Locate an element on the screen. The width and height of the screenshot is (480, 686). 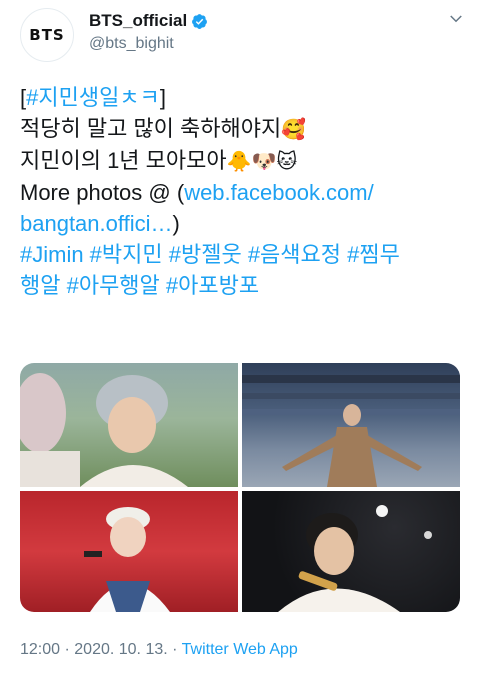
tweet-line: 적당히 말고 많이 축하해야지🥰 is located at coordinates (240, 129).